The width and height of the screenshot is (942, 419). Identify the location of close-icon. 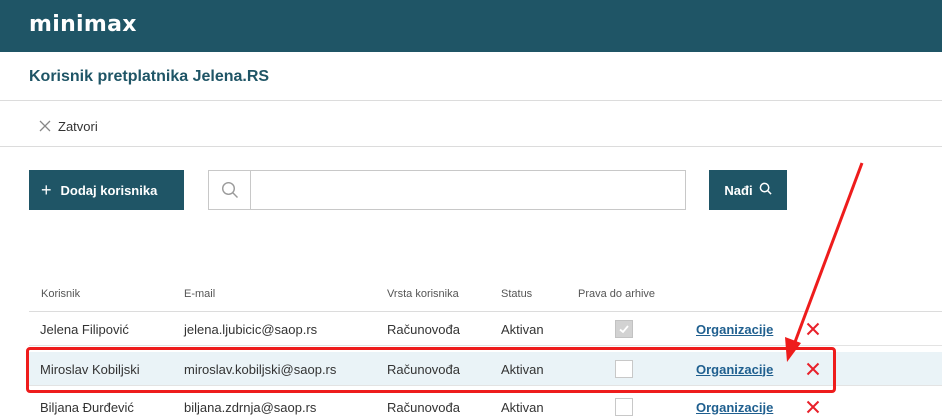
(45, 126).